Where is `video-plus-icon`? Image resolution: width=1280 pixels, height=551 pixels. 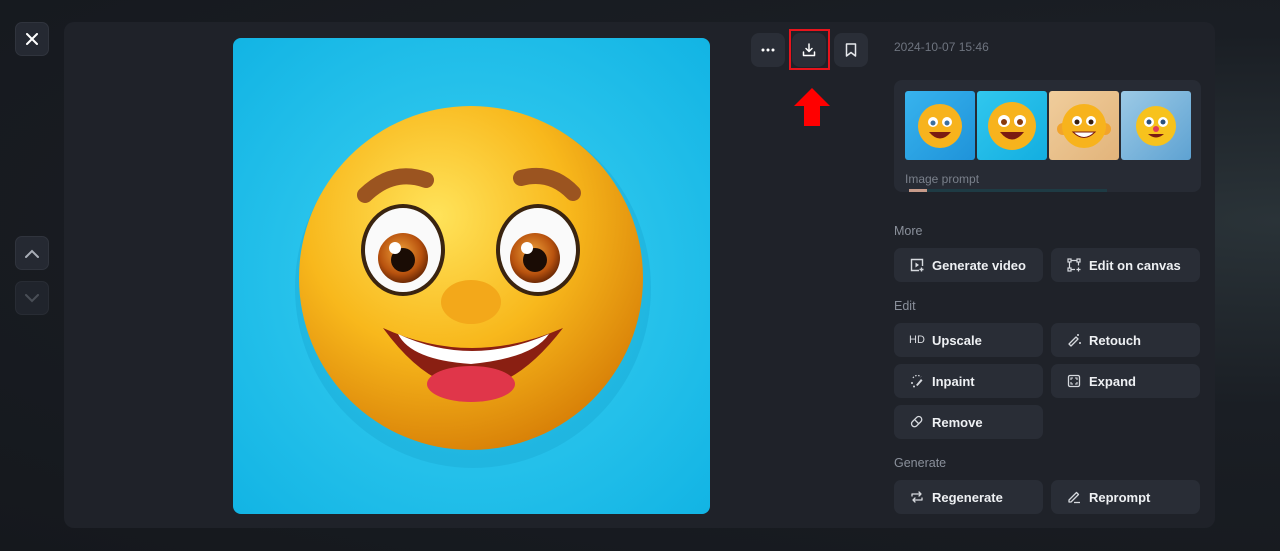
video-plus-icon is located at coordinates (917, 265).